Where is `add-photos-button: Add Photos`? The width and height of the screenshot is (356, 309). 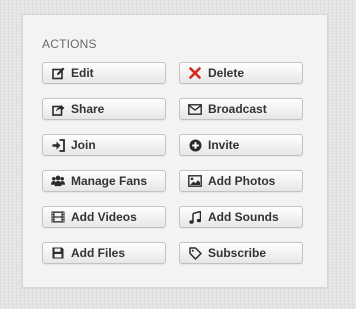 add-photos-button: Add Photos is located at coordinates (241, 181).